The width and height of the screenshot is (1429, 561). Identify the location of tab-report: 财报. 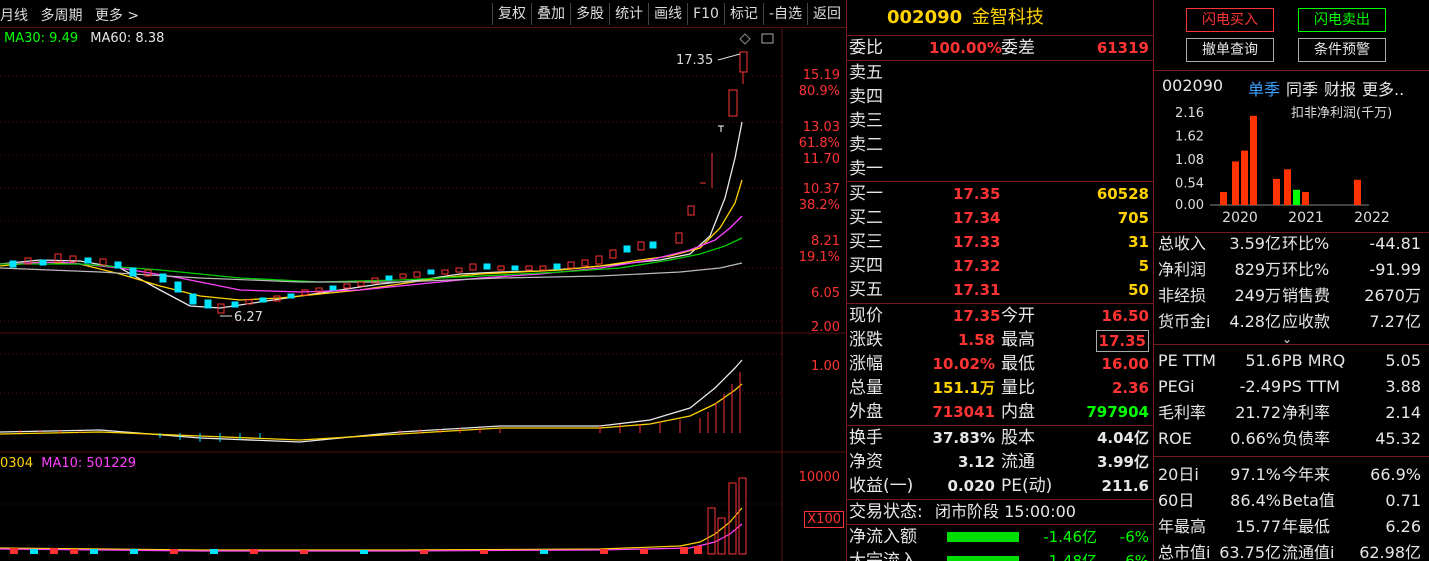
(1340, 88).